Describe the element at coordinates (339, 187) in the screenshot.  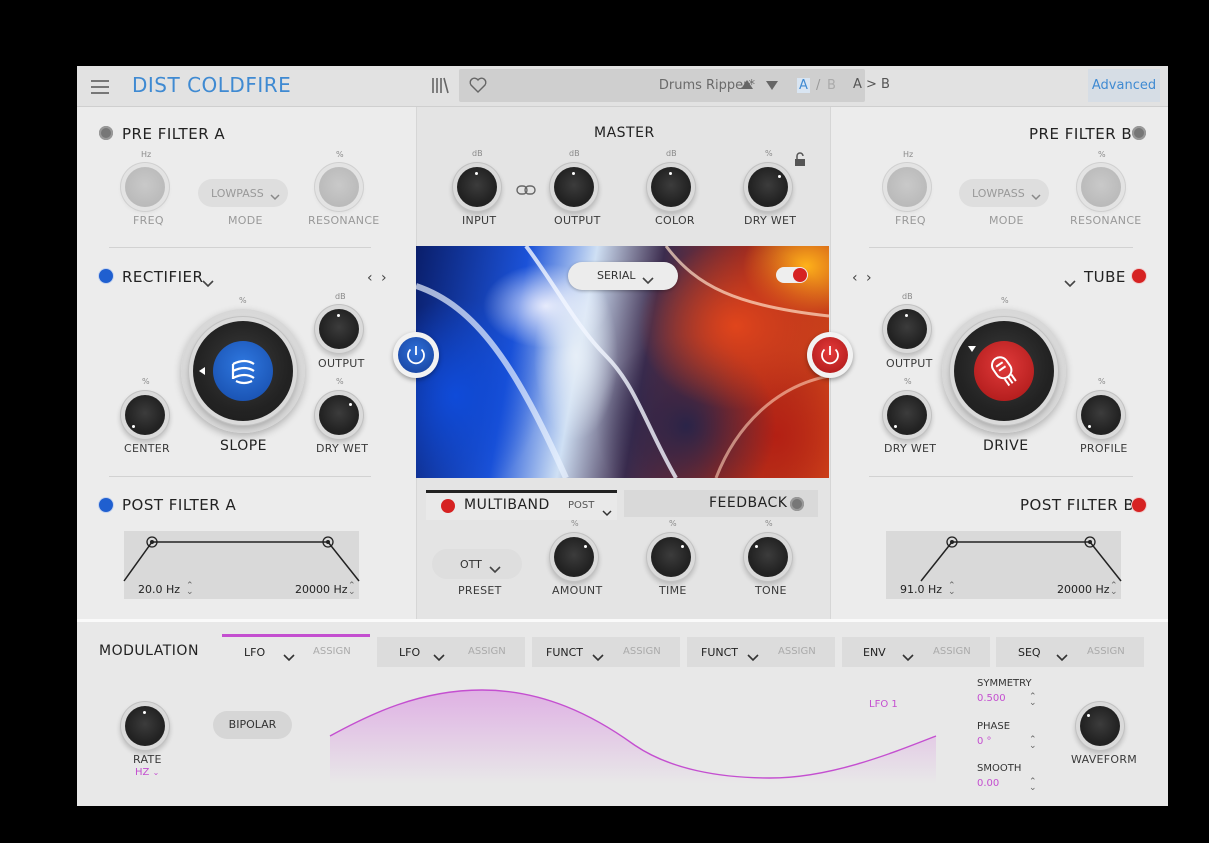
I see `pre-a-resonance-knob` at that location.